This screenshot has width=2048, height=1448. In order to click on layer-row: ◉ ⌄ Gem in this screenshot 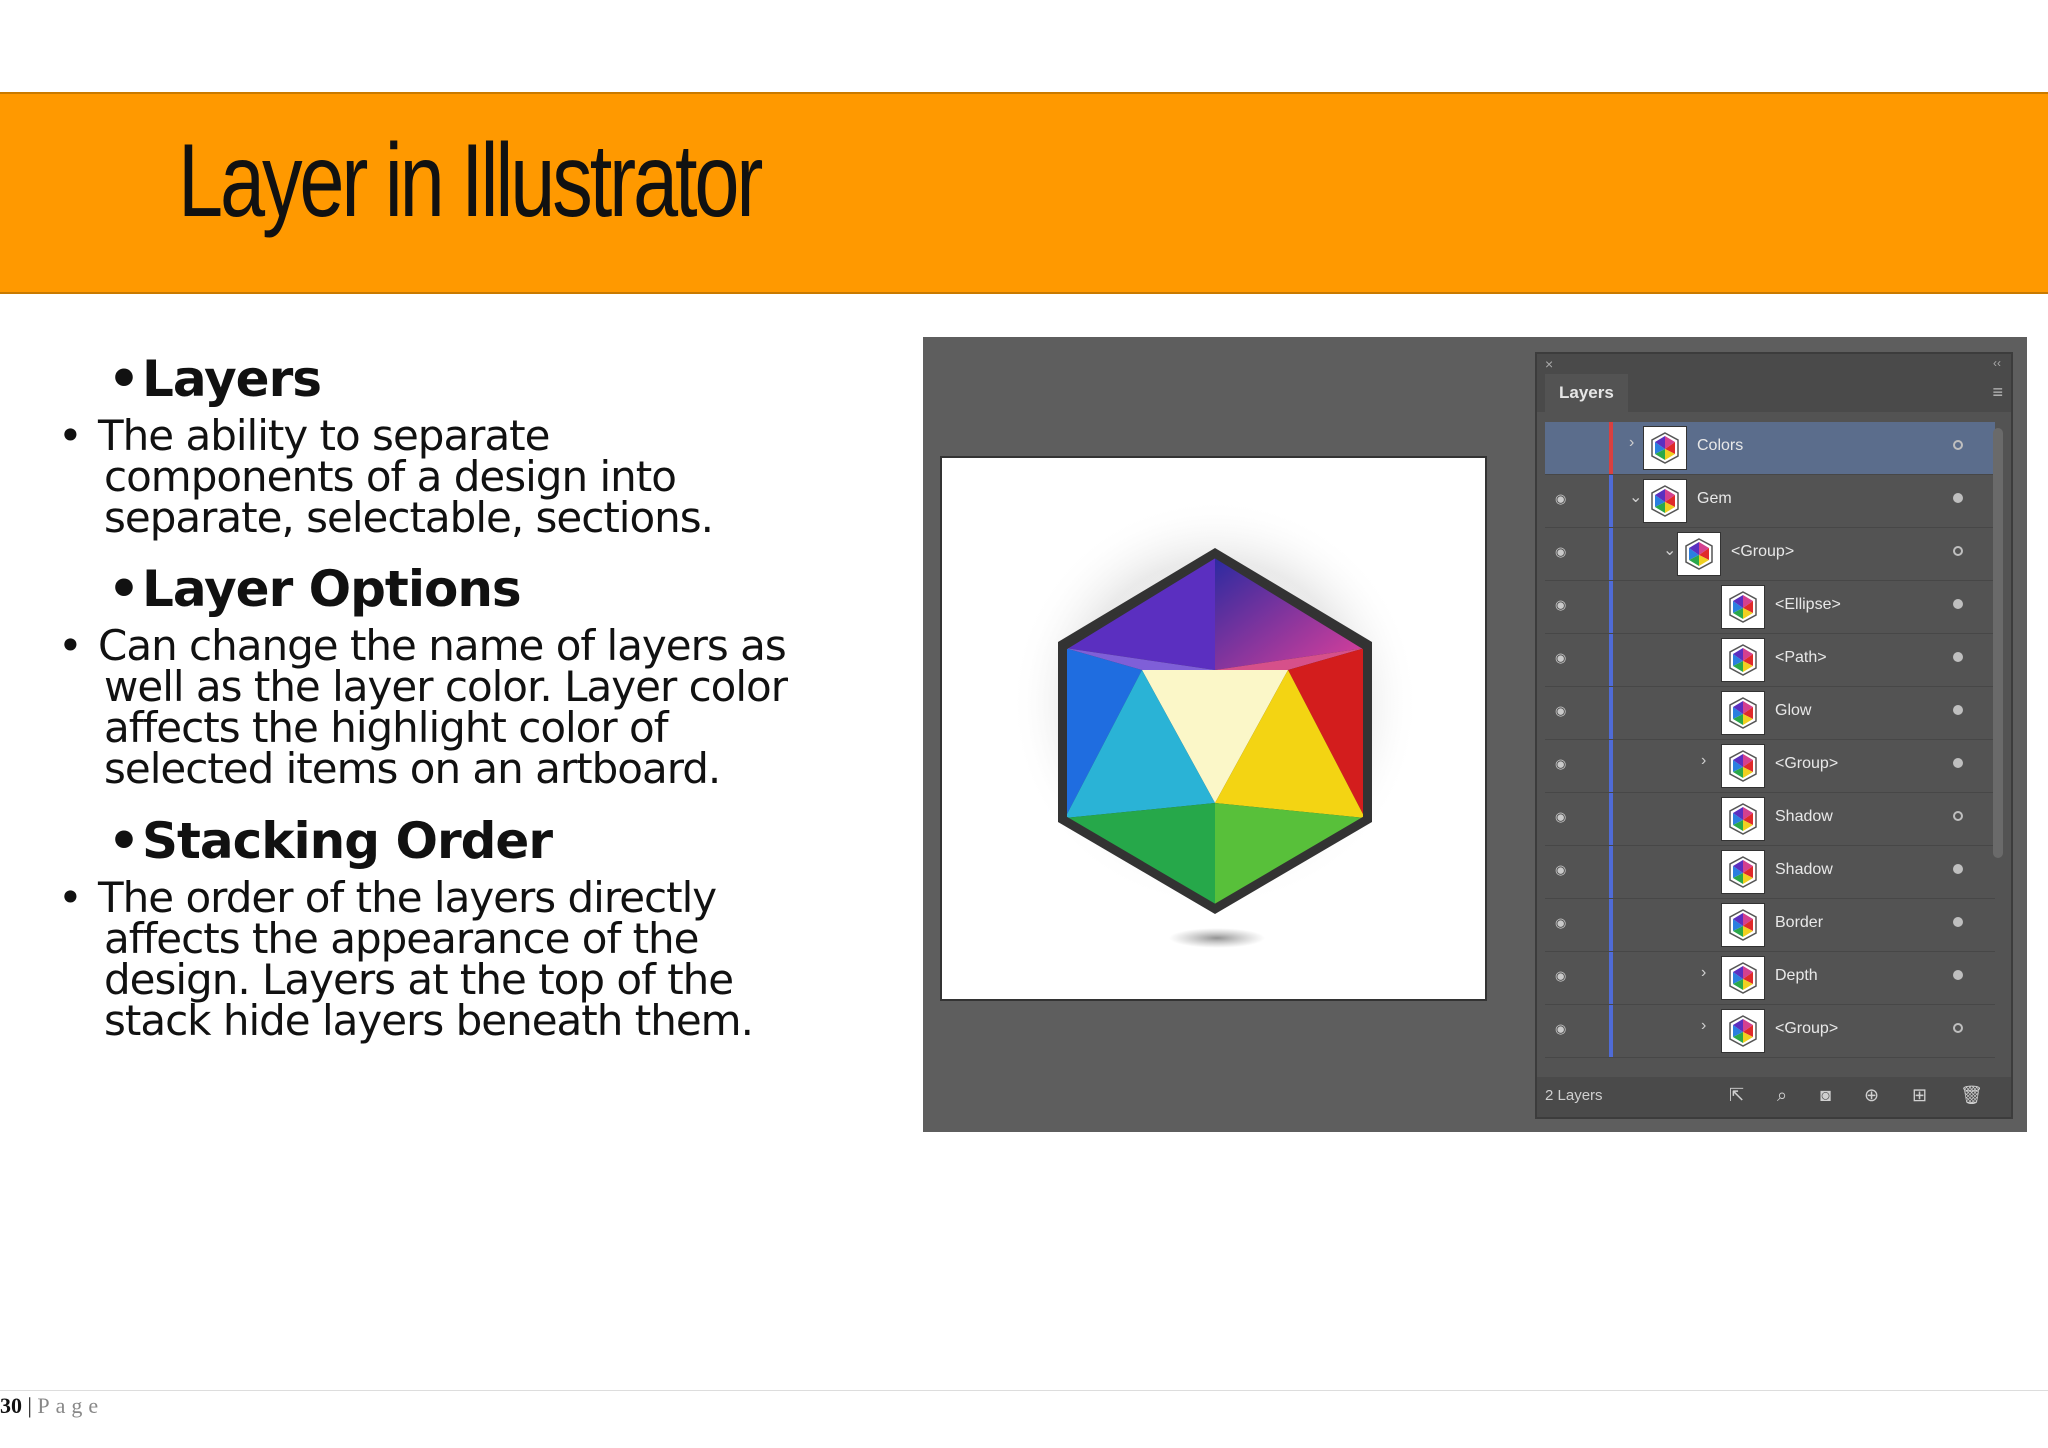, I will do `click(1770, 501)`.